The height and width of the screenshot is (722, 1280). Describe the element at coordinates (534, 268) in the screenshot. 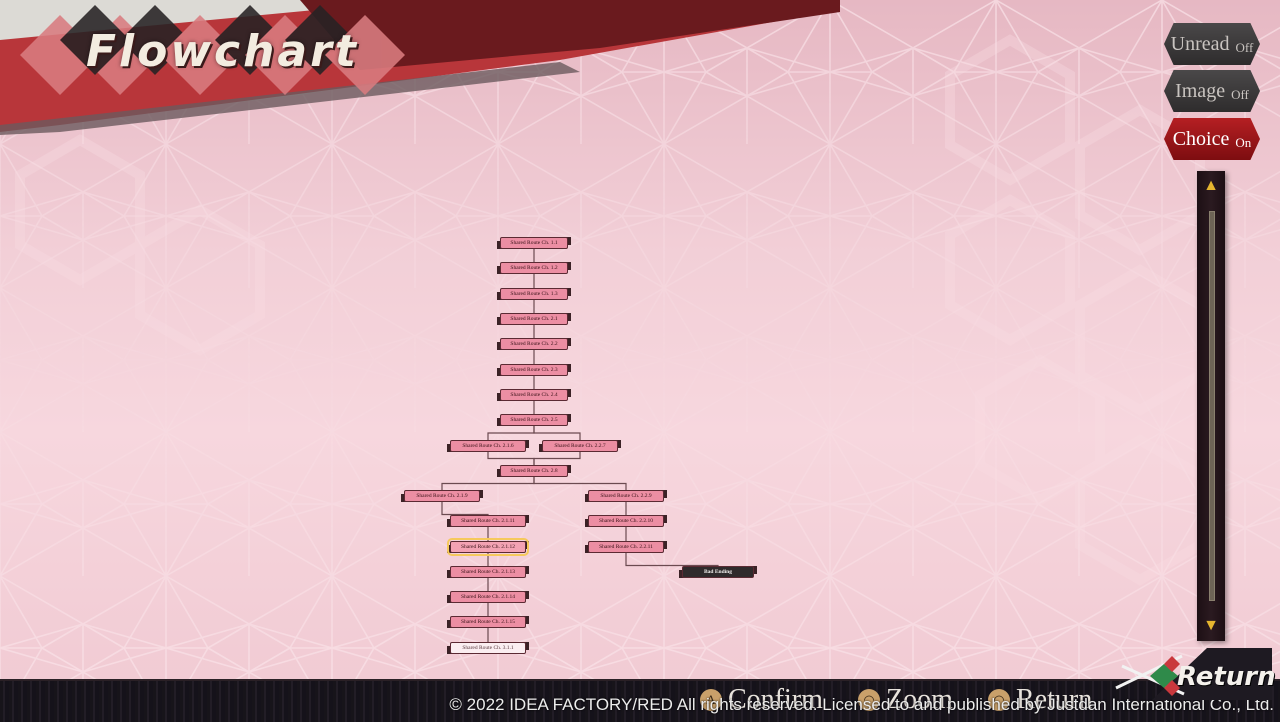

I see `flowchart-node: Shared Route Ch. 1.2` at that location.